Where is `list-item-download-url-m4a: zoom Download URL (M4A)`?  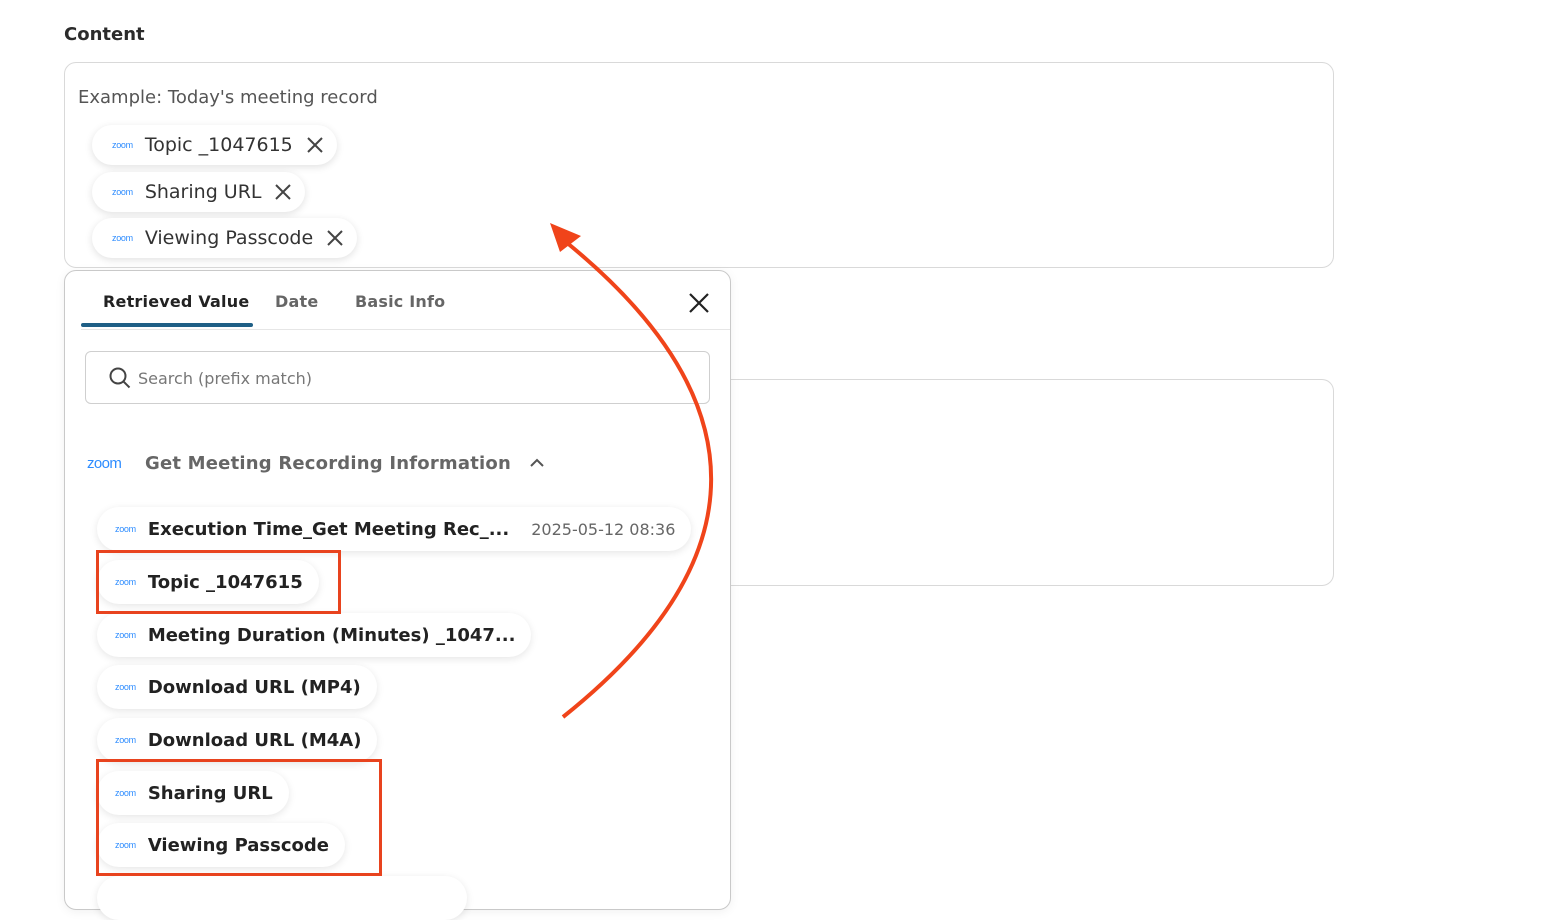
list-item-download-url-m4a: zoom Download URL (M4A) is located at coordinates (237, 740).